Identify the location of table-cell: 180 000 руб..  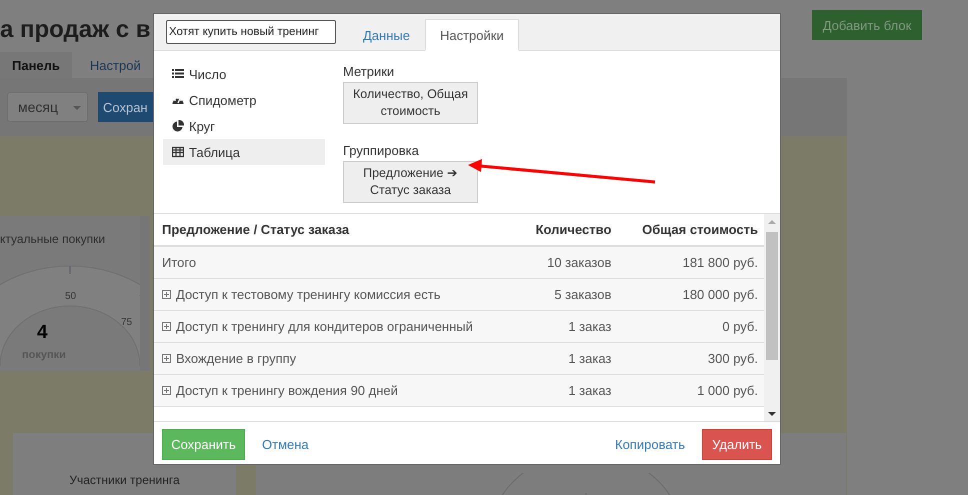
(692, 294).